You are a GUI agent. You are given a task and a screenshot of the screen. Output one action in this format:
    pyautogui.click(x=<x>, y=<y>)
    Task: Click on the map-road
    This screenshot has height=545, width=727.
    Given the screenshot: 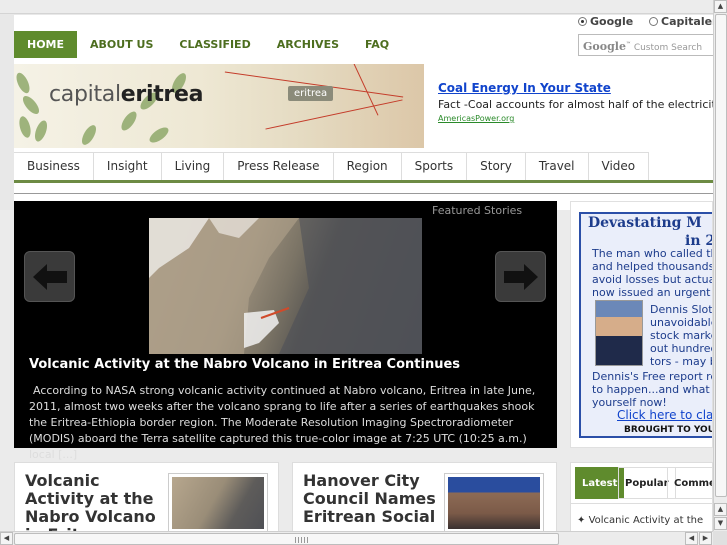 What is the action you would take?
    pyautogui.click(x=334, y=114)
    